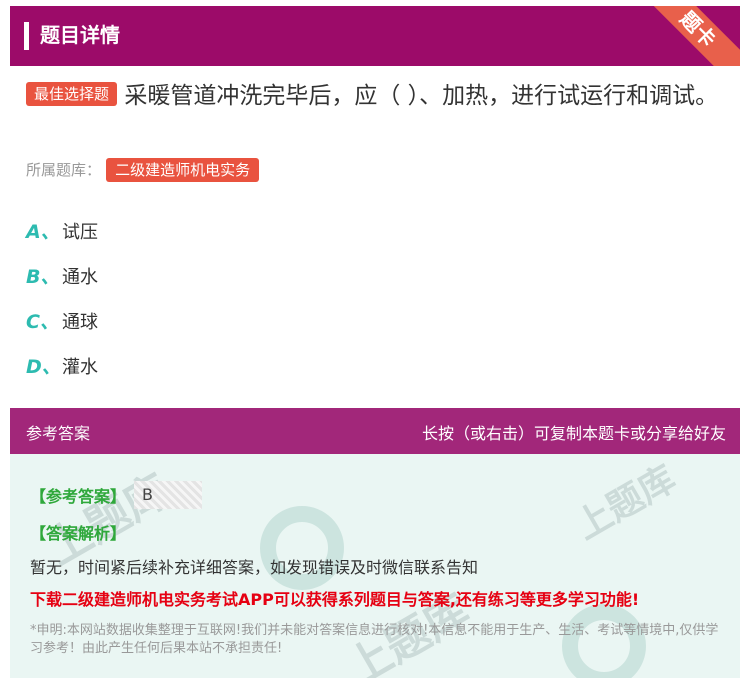 The width and height of the screenshot is (750, 678). Describe the element at coordinates (78, 496) in the screenshot. I see `reference-answer-label: 【参考答案】` at that location.